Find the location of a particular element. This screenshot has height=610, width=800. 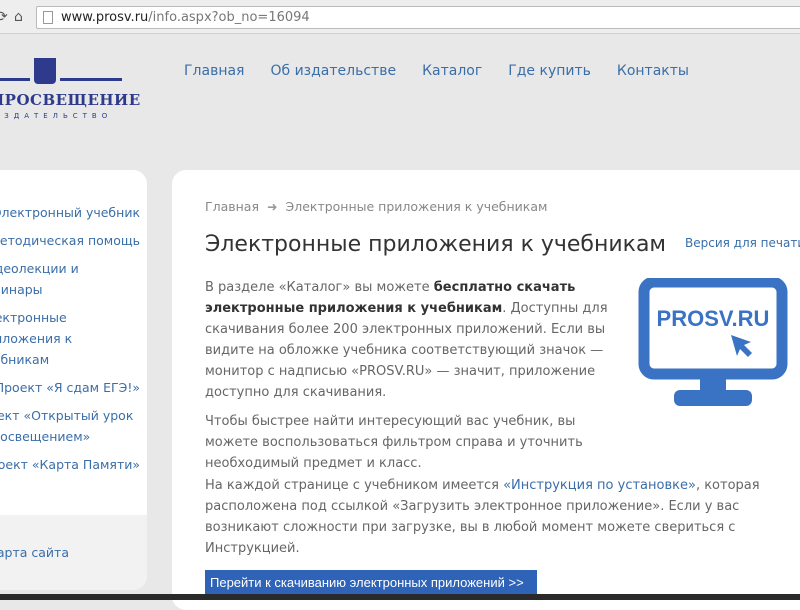

sidebar-item: Видеолекции и вебинары is located at coordinates (64, 279).